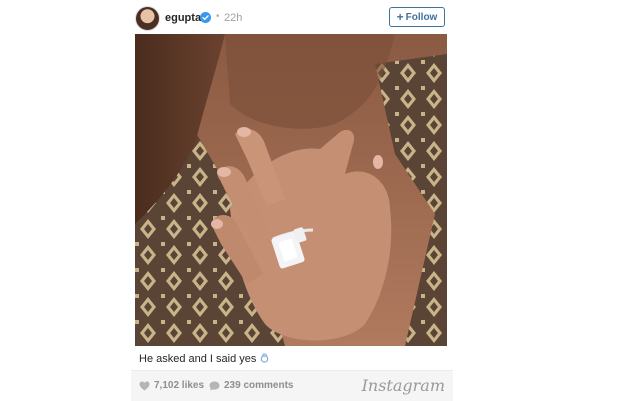 The height and width of the screenshot is (401, 620). Describe the element at coordinates (292, 18) in the screenshot. I see `post-header: egupta • 22h + Follow` at that location.